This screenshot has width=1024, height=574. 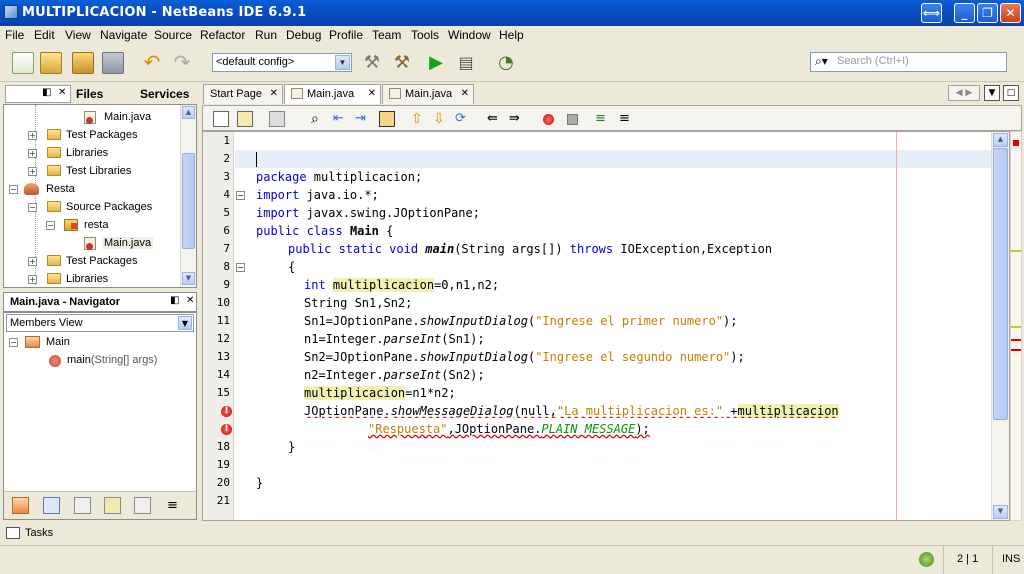 I want to click on tree-item-test-packages: Test Packages, so click(x=102, y=261).